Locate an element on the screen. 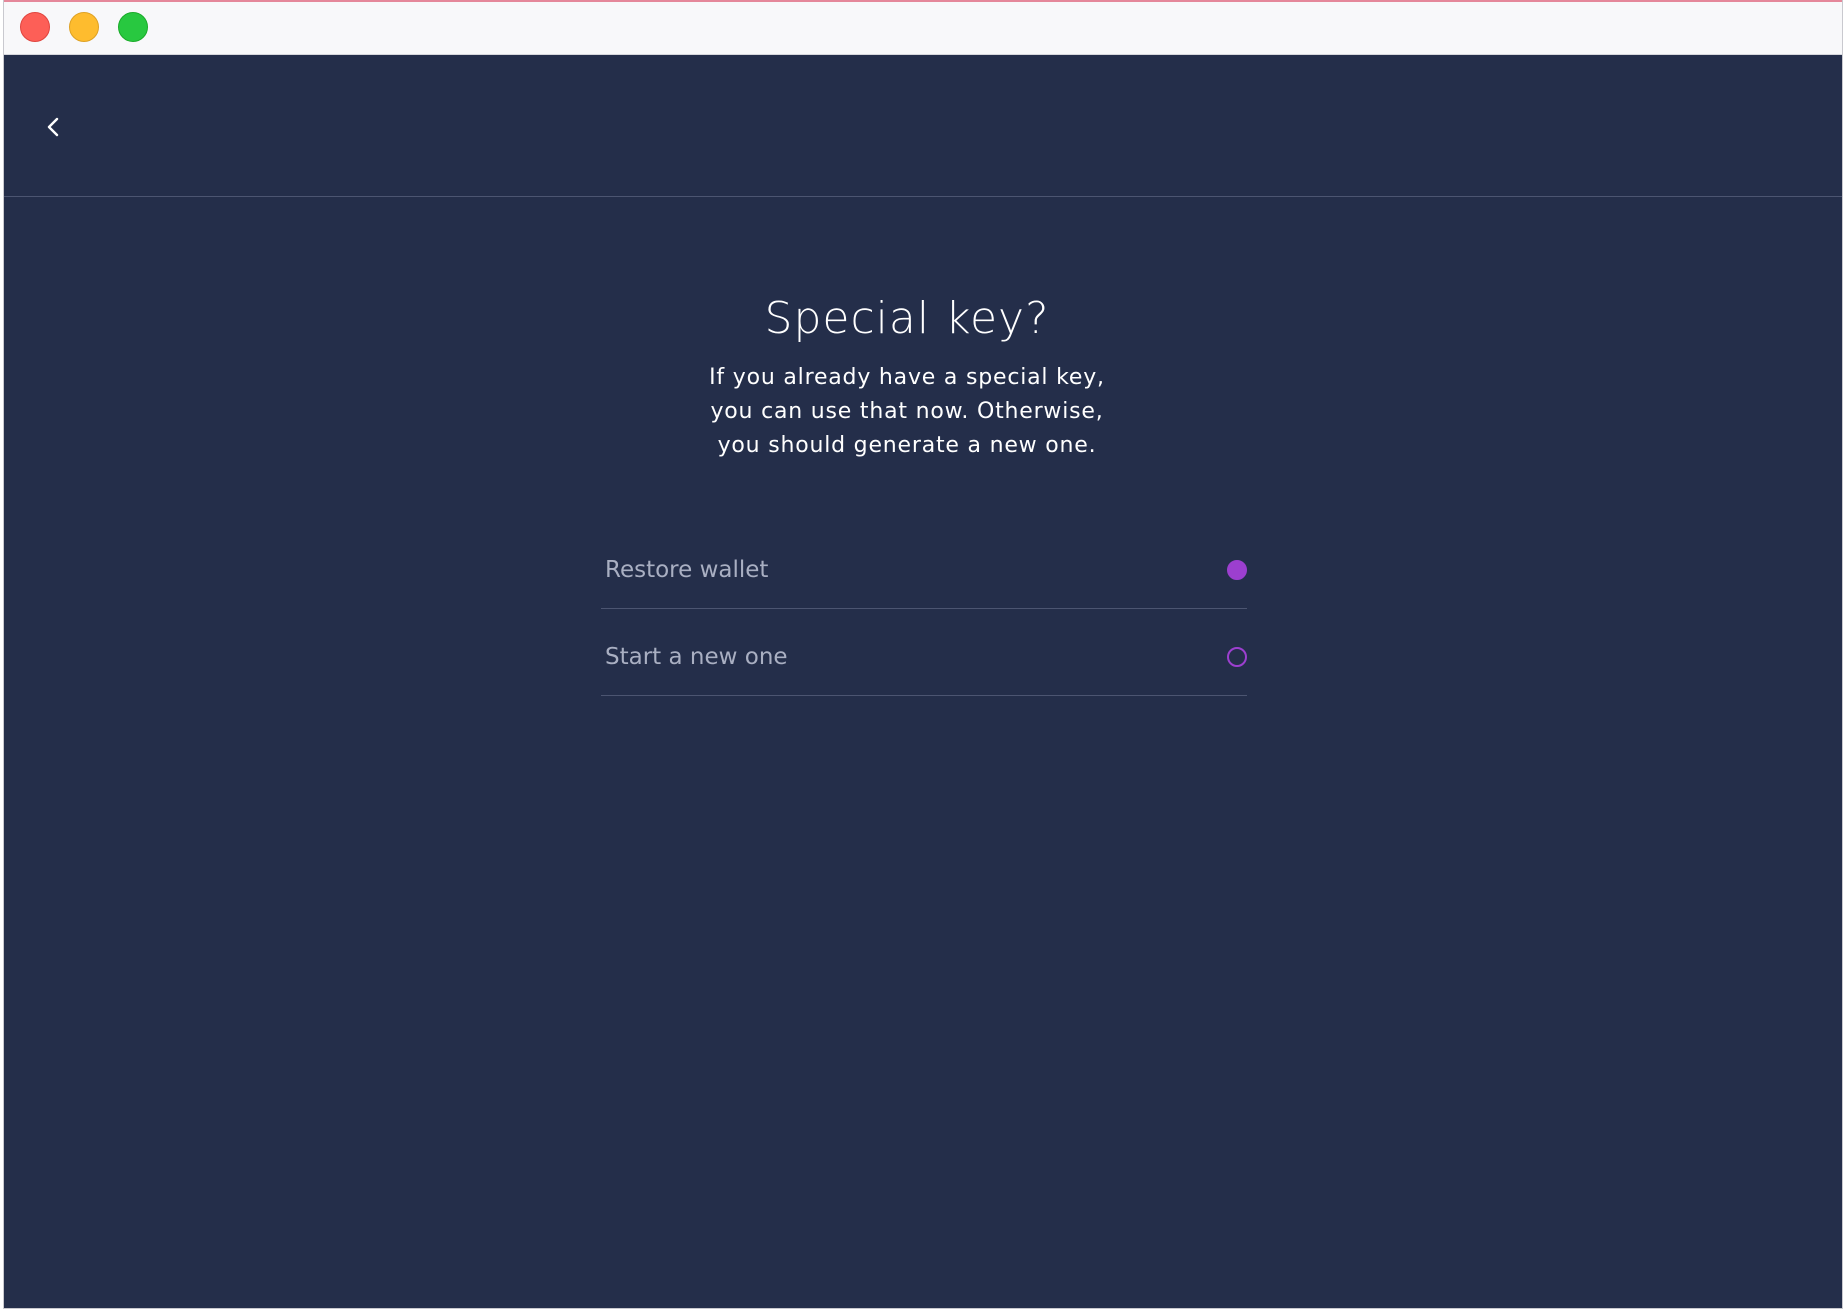 The image size is (1846, 1312). window-minimize-button is located at coordinates (84, 27).